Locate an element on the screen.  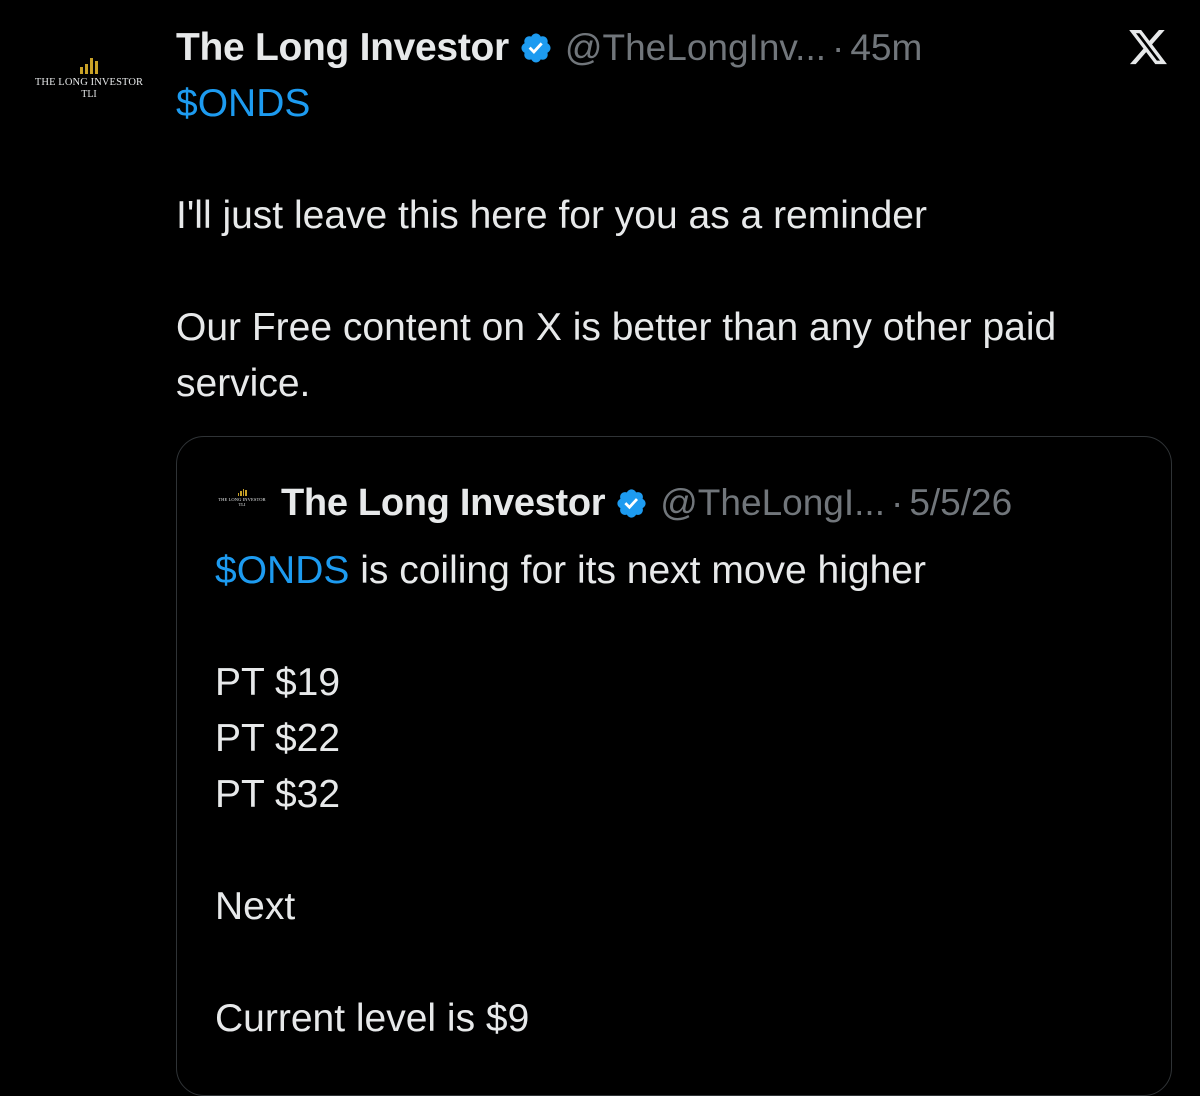
quoted-tweet-header: The Long Investor @TheLongI... · 5/5/26 is located at coordinates (646, 503).